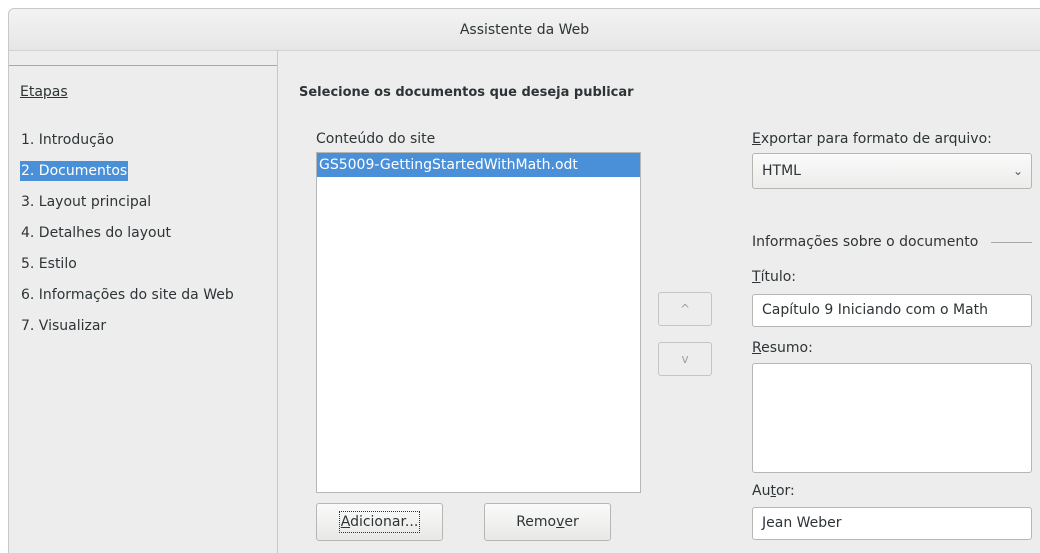 This screenshot has width=1040, height=553. Describe the element at coordinates (127, 140) in the screenshot. I see `step-introducao: 1. Introdução` at that location.